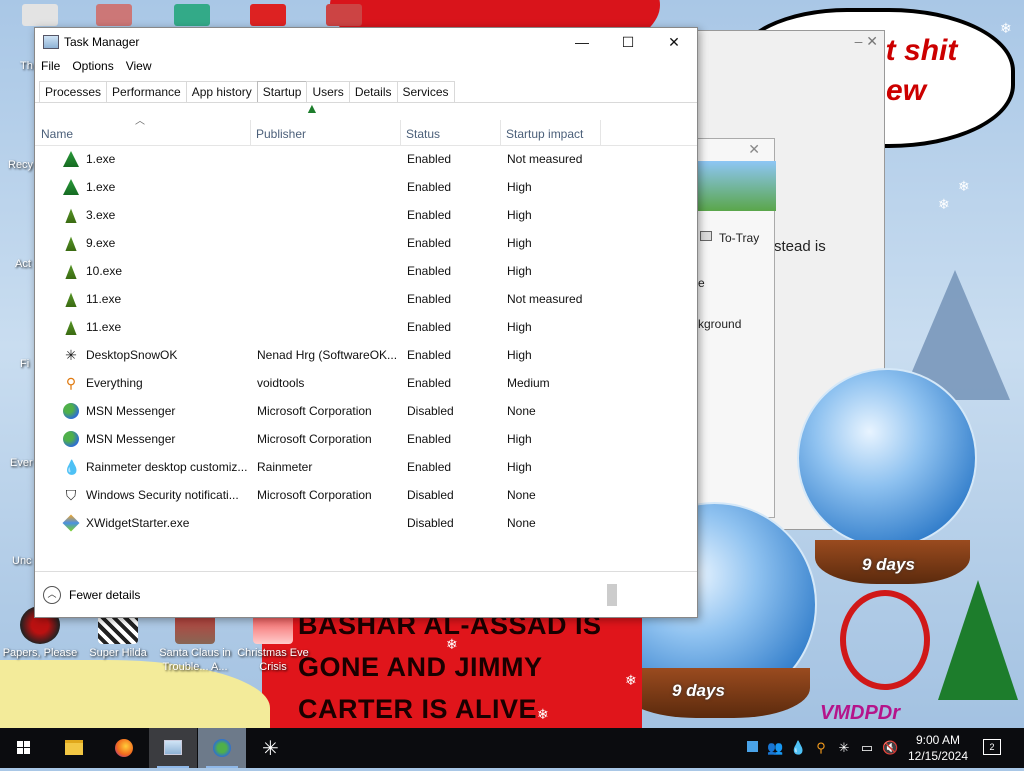 The width and height of the screenshot is (1024, 771). I want to click on tab-details: Details, so click(373, 91).